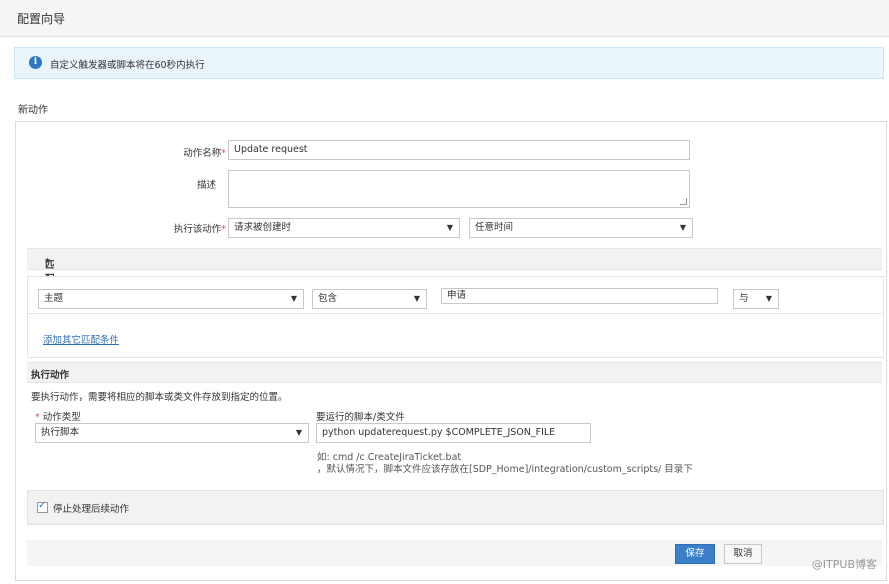  Describe the element at coordinates (81, 339) in the screenshot. I see `add-condition-link: 添加其它匹配条件` at that location.